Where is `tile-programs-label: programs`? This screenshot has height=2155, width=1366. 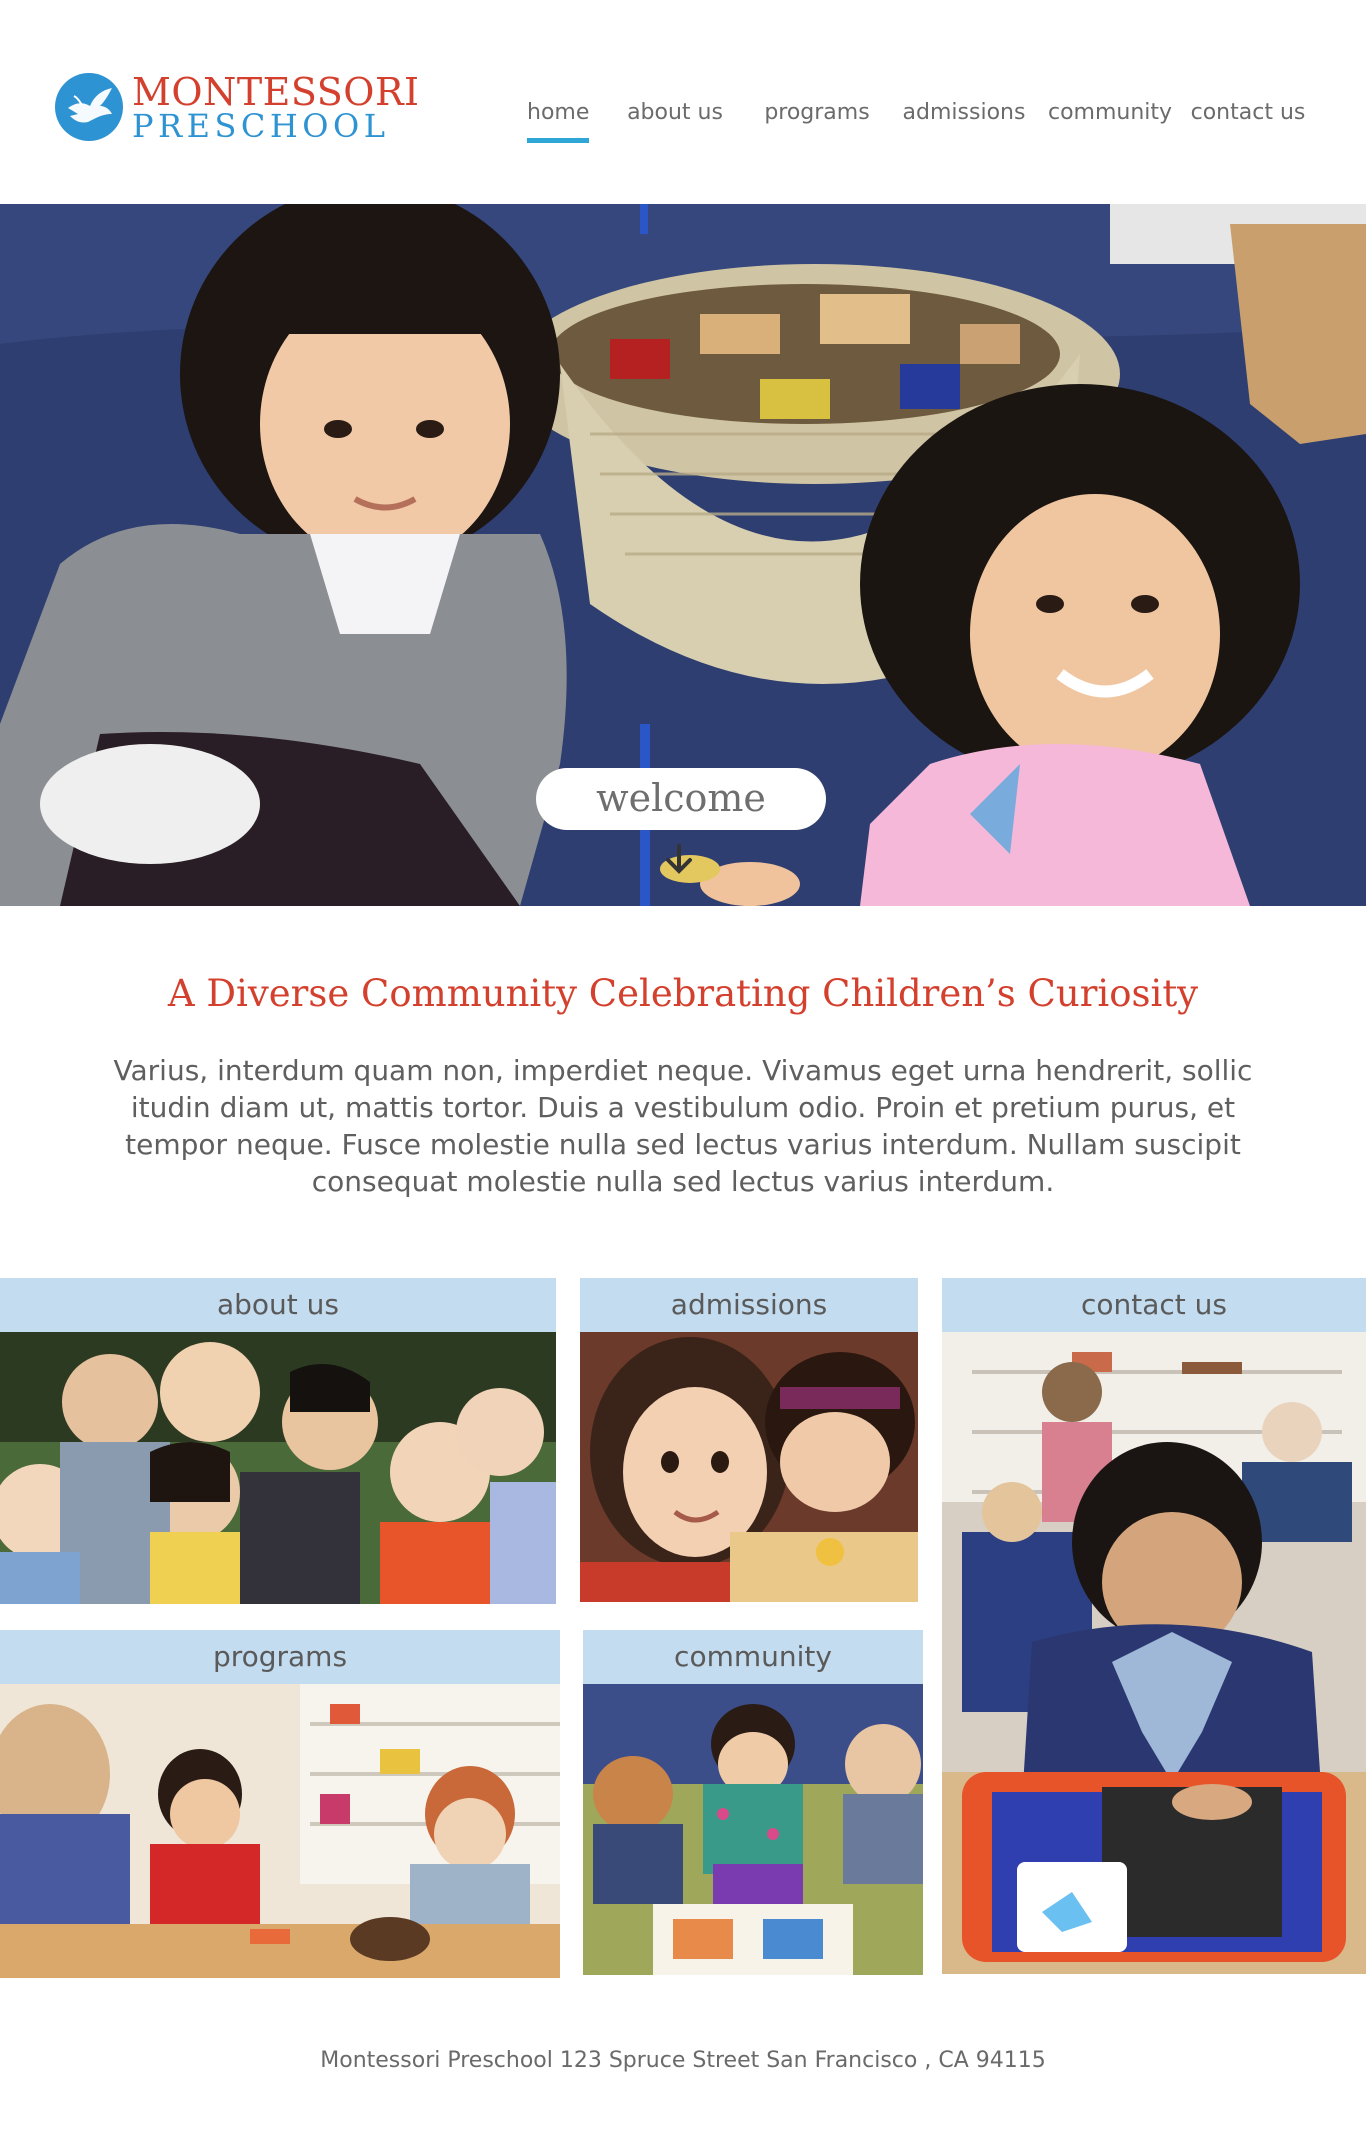
tile-programs-label: programs is located at coordinates (280, 1657).